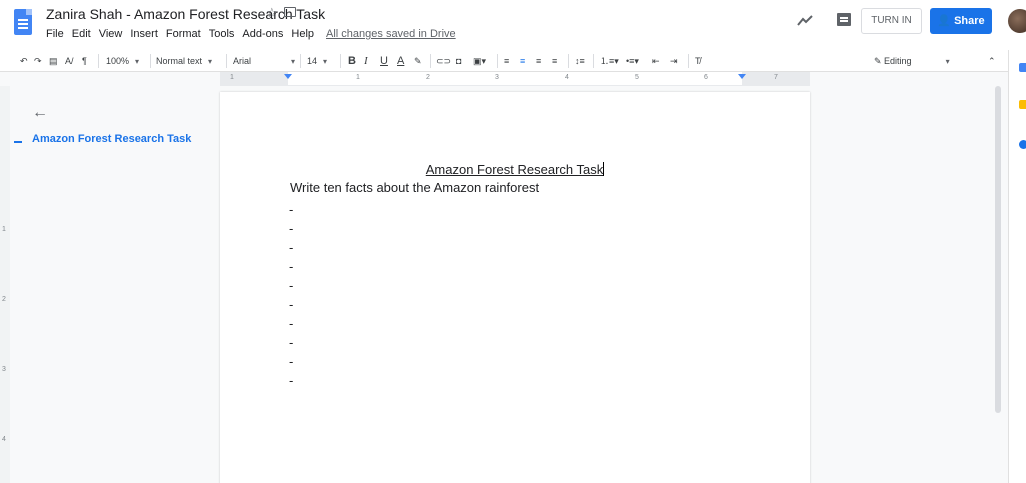  What do you see at coordinates (538, 61) in the screenshot?
I see `align-right-icon: ≡` at bounding box center [538, 61].